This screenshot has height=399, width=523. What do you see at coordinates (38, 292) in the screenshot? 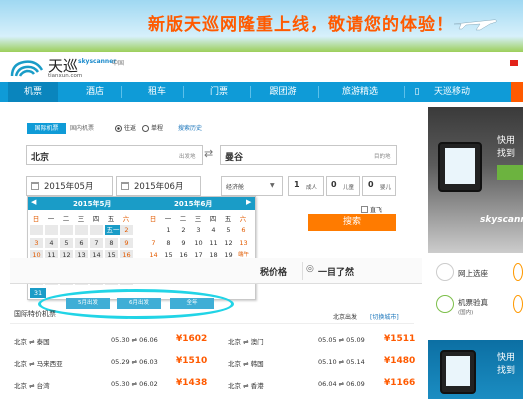
I see `calendar-day: 31` at bounding box center [38, 292].